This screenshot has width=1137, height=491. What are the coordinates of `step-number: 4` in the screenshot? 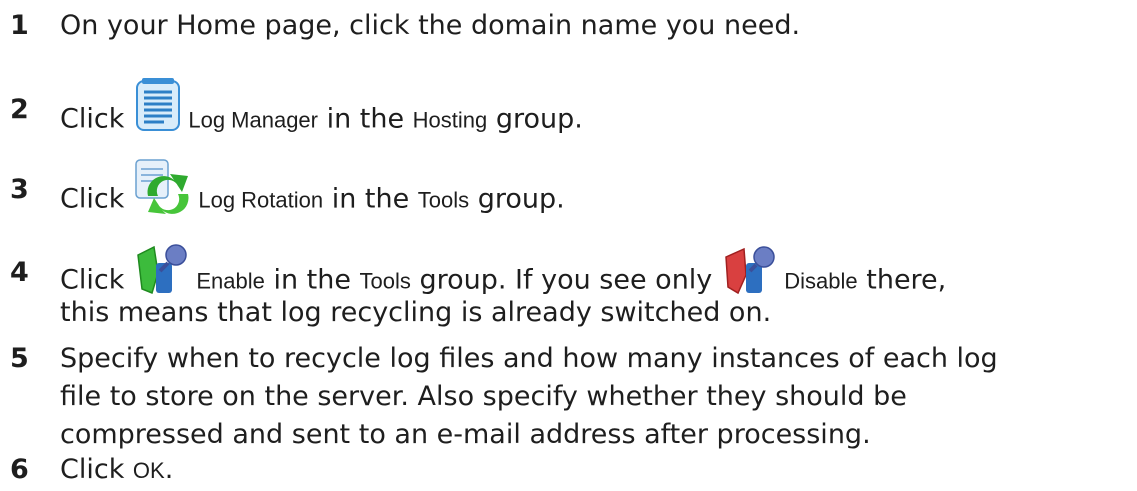 It's located at (19, 272).